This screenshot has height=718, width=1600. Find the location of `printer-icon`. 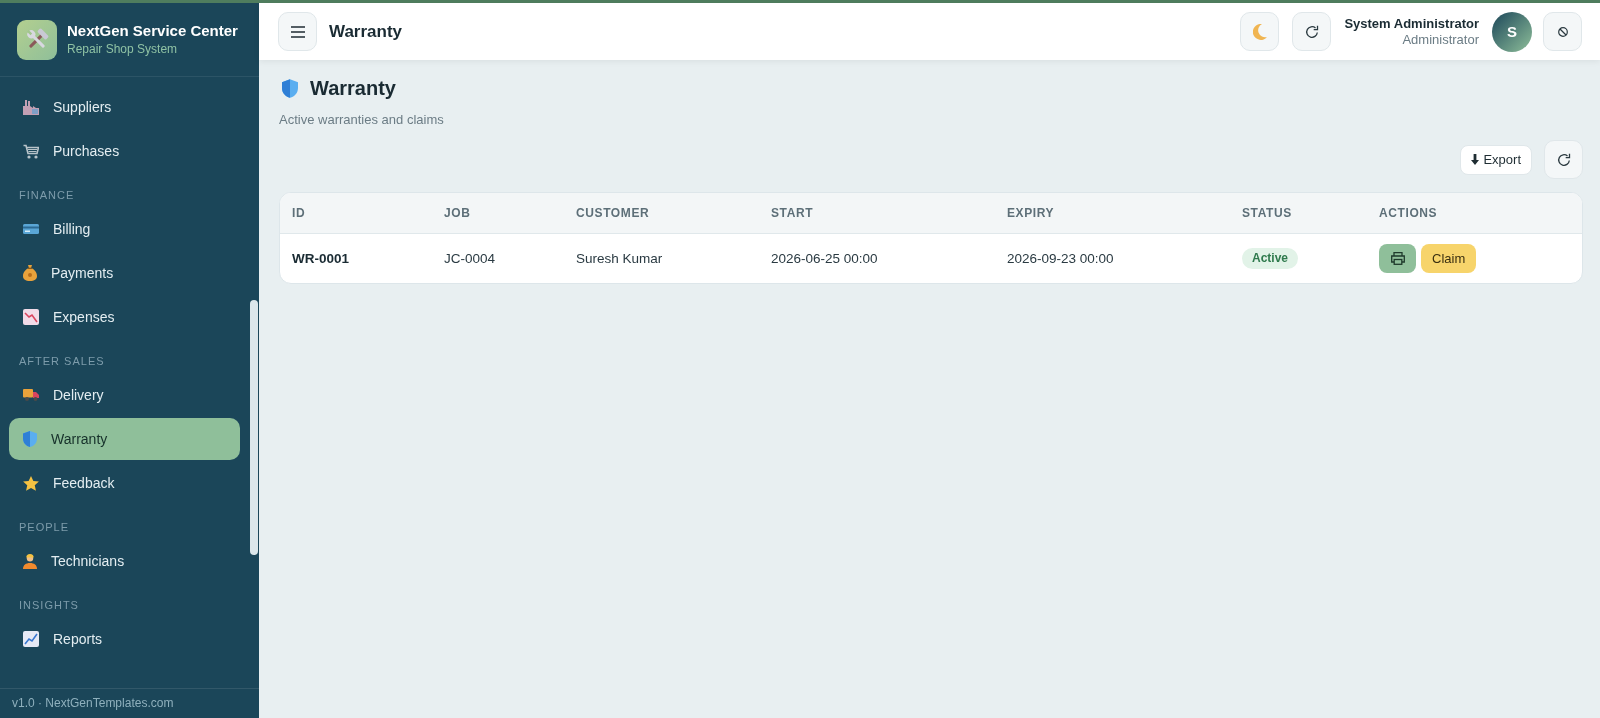

printer-icon is located at coordinates (1397, 258).